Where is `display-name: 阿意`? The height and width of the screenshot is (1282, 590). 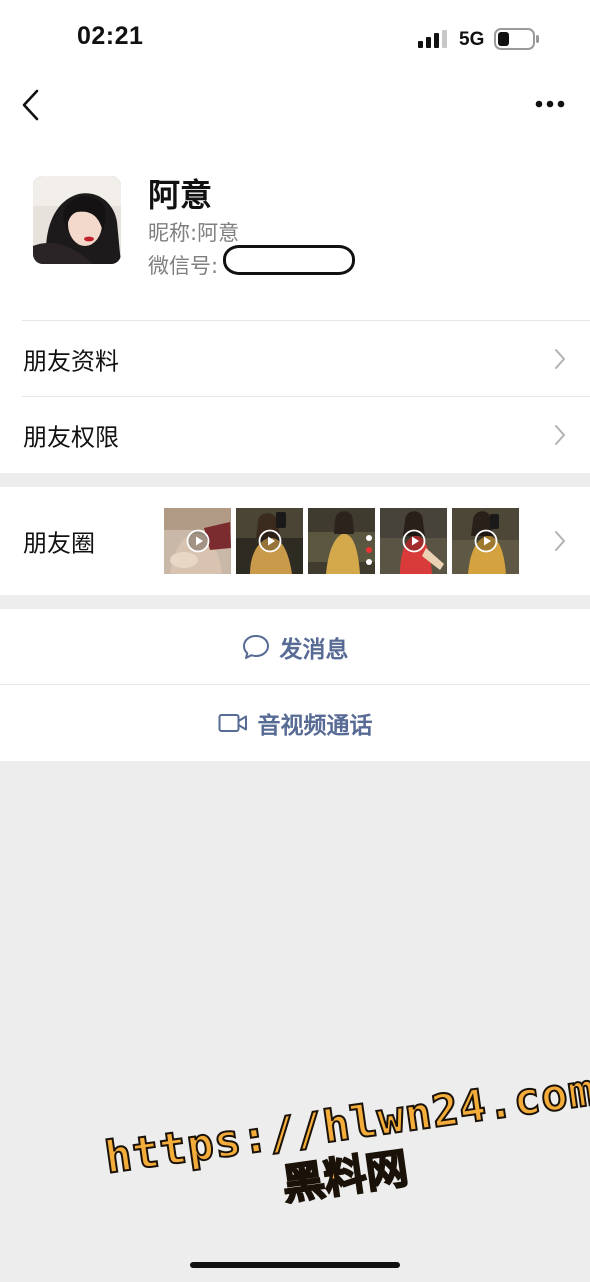 display-name: 阿意 is located at coordinates (180, 195).